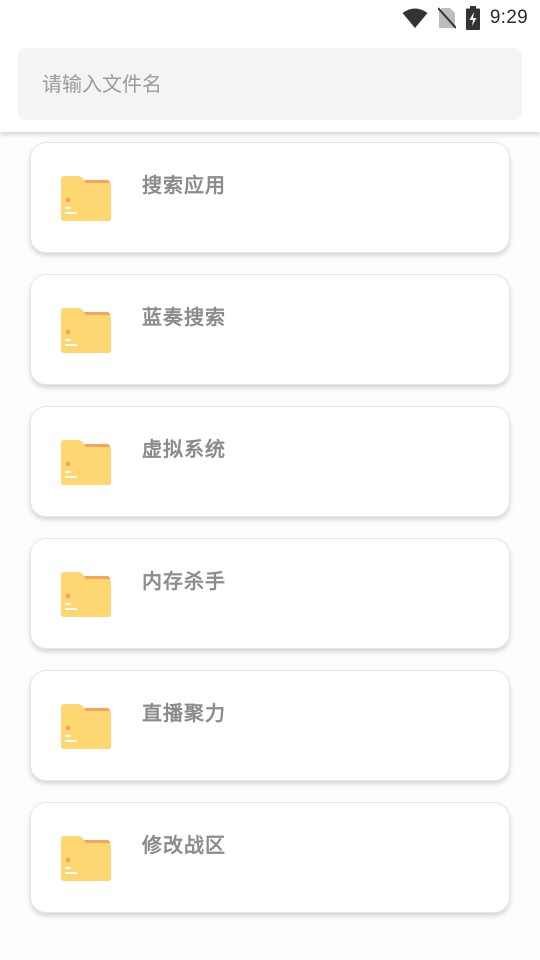 The height and width of the screenshot is (960, 540). What do you see at coordinates (270, 725) in the screenshot?
I see `list-item: 直播聚力` at bounding box center [270, 725].